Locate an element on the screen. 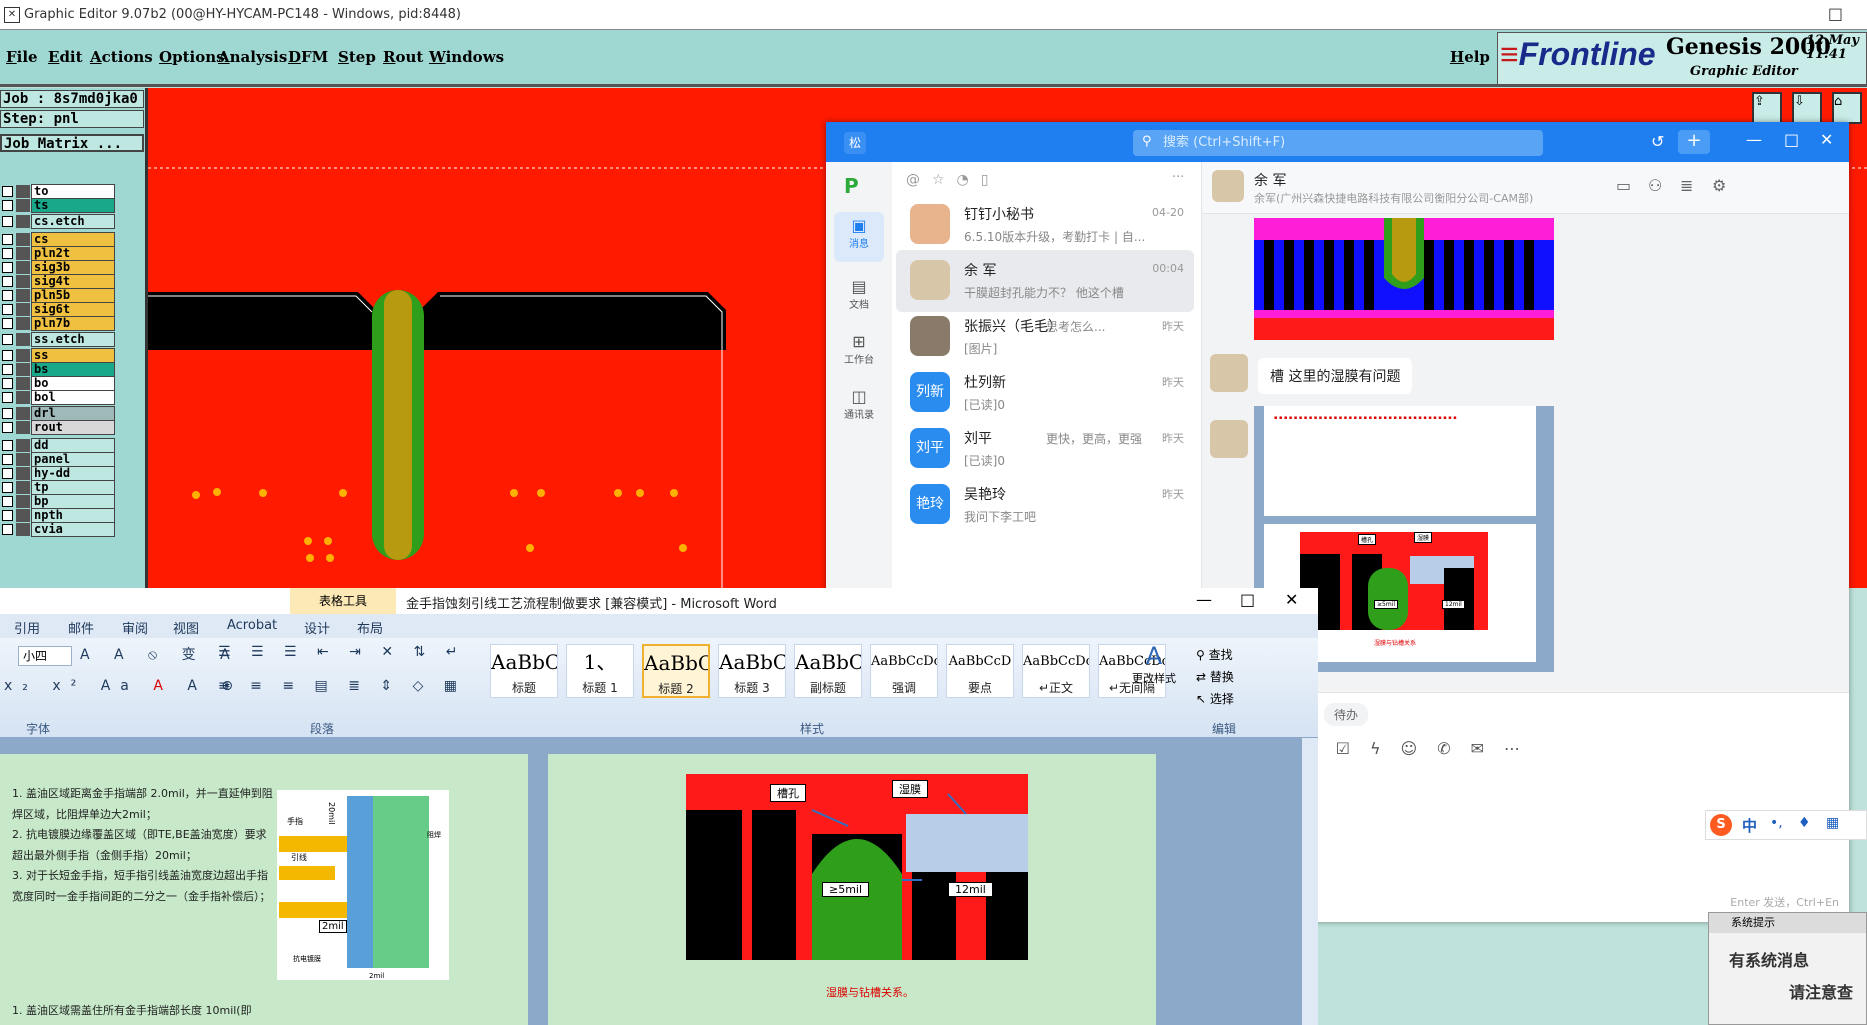  text-message: 槽 这里的湿膜有问题 is located at coordinates (1335, 376).